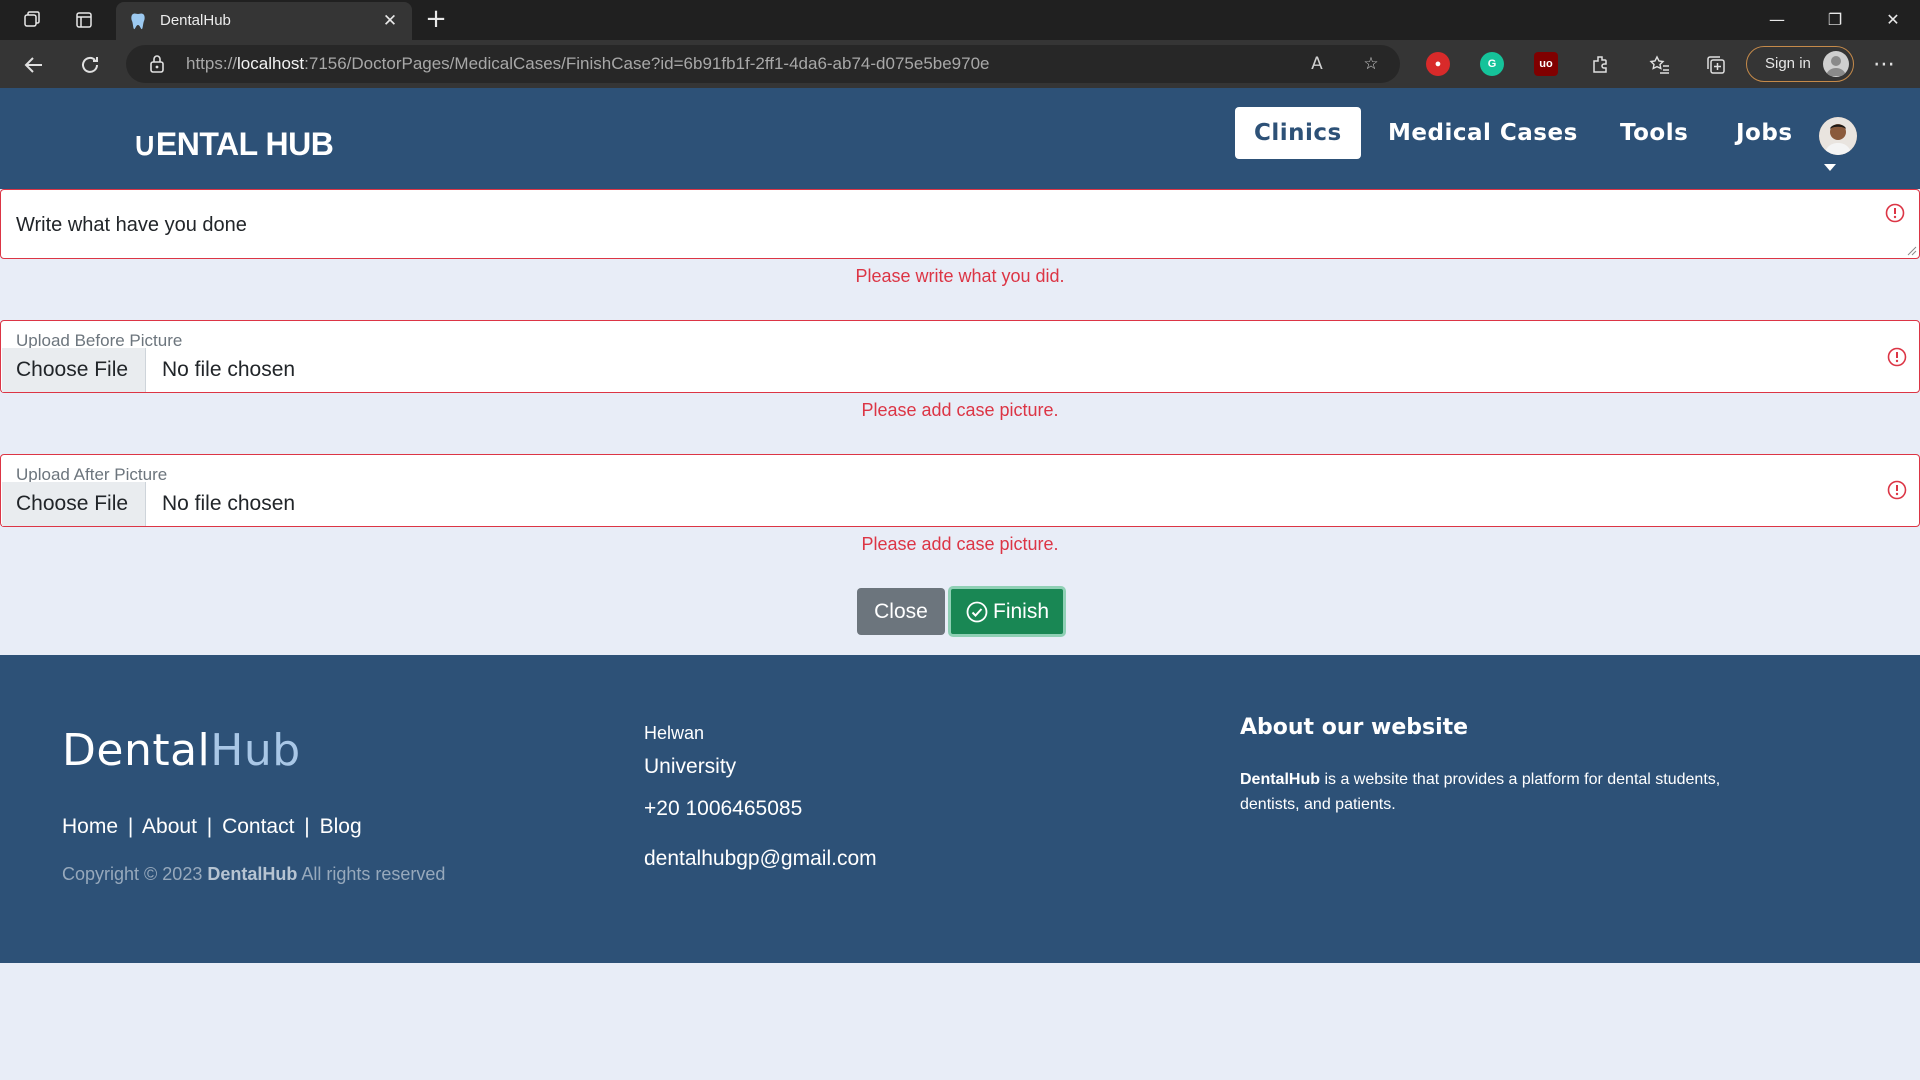 Image resolution: width=1920 pixels, height=1080 pixels. Describe the element at coordinates (1892, 20) in the screenshot. I see `close-window-icon: ✕` at that location.